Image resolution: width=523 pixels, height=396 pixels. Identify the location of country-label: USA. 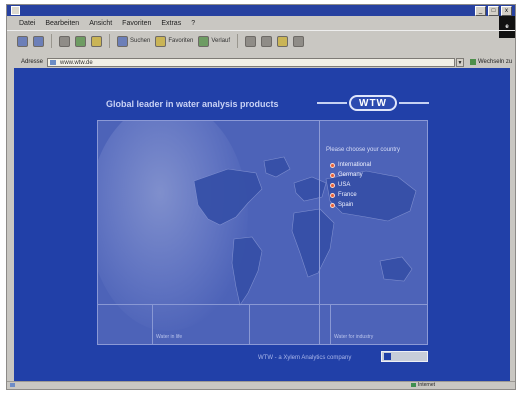
(344, 185).